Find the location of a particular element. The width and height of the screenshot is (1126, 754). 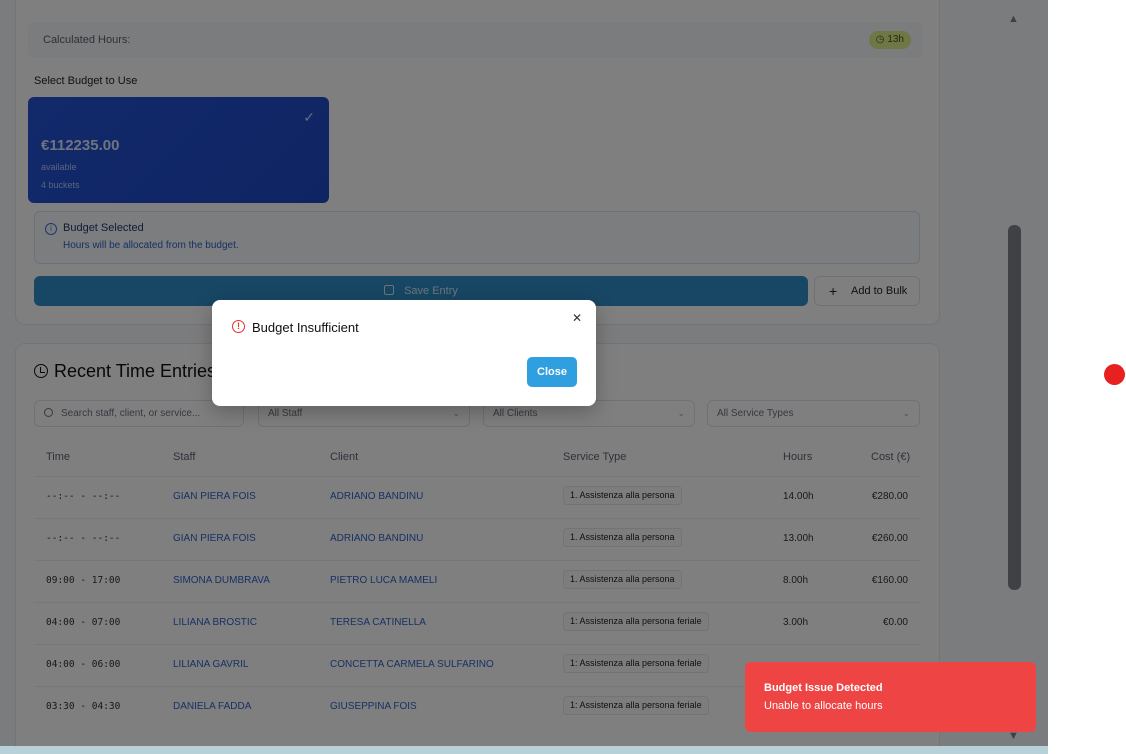

budget-insufficient-dialog: ! Budget Insufficient ✕ Close is located at coordinates (404, 353).